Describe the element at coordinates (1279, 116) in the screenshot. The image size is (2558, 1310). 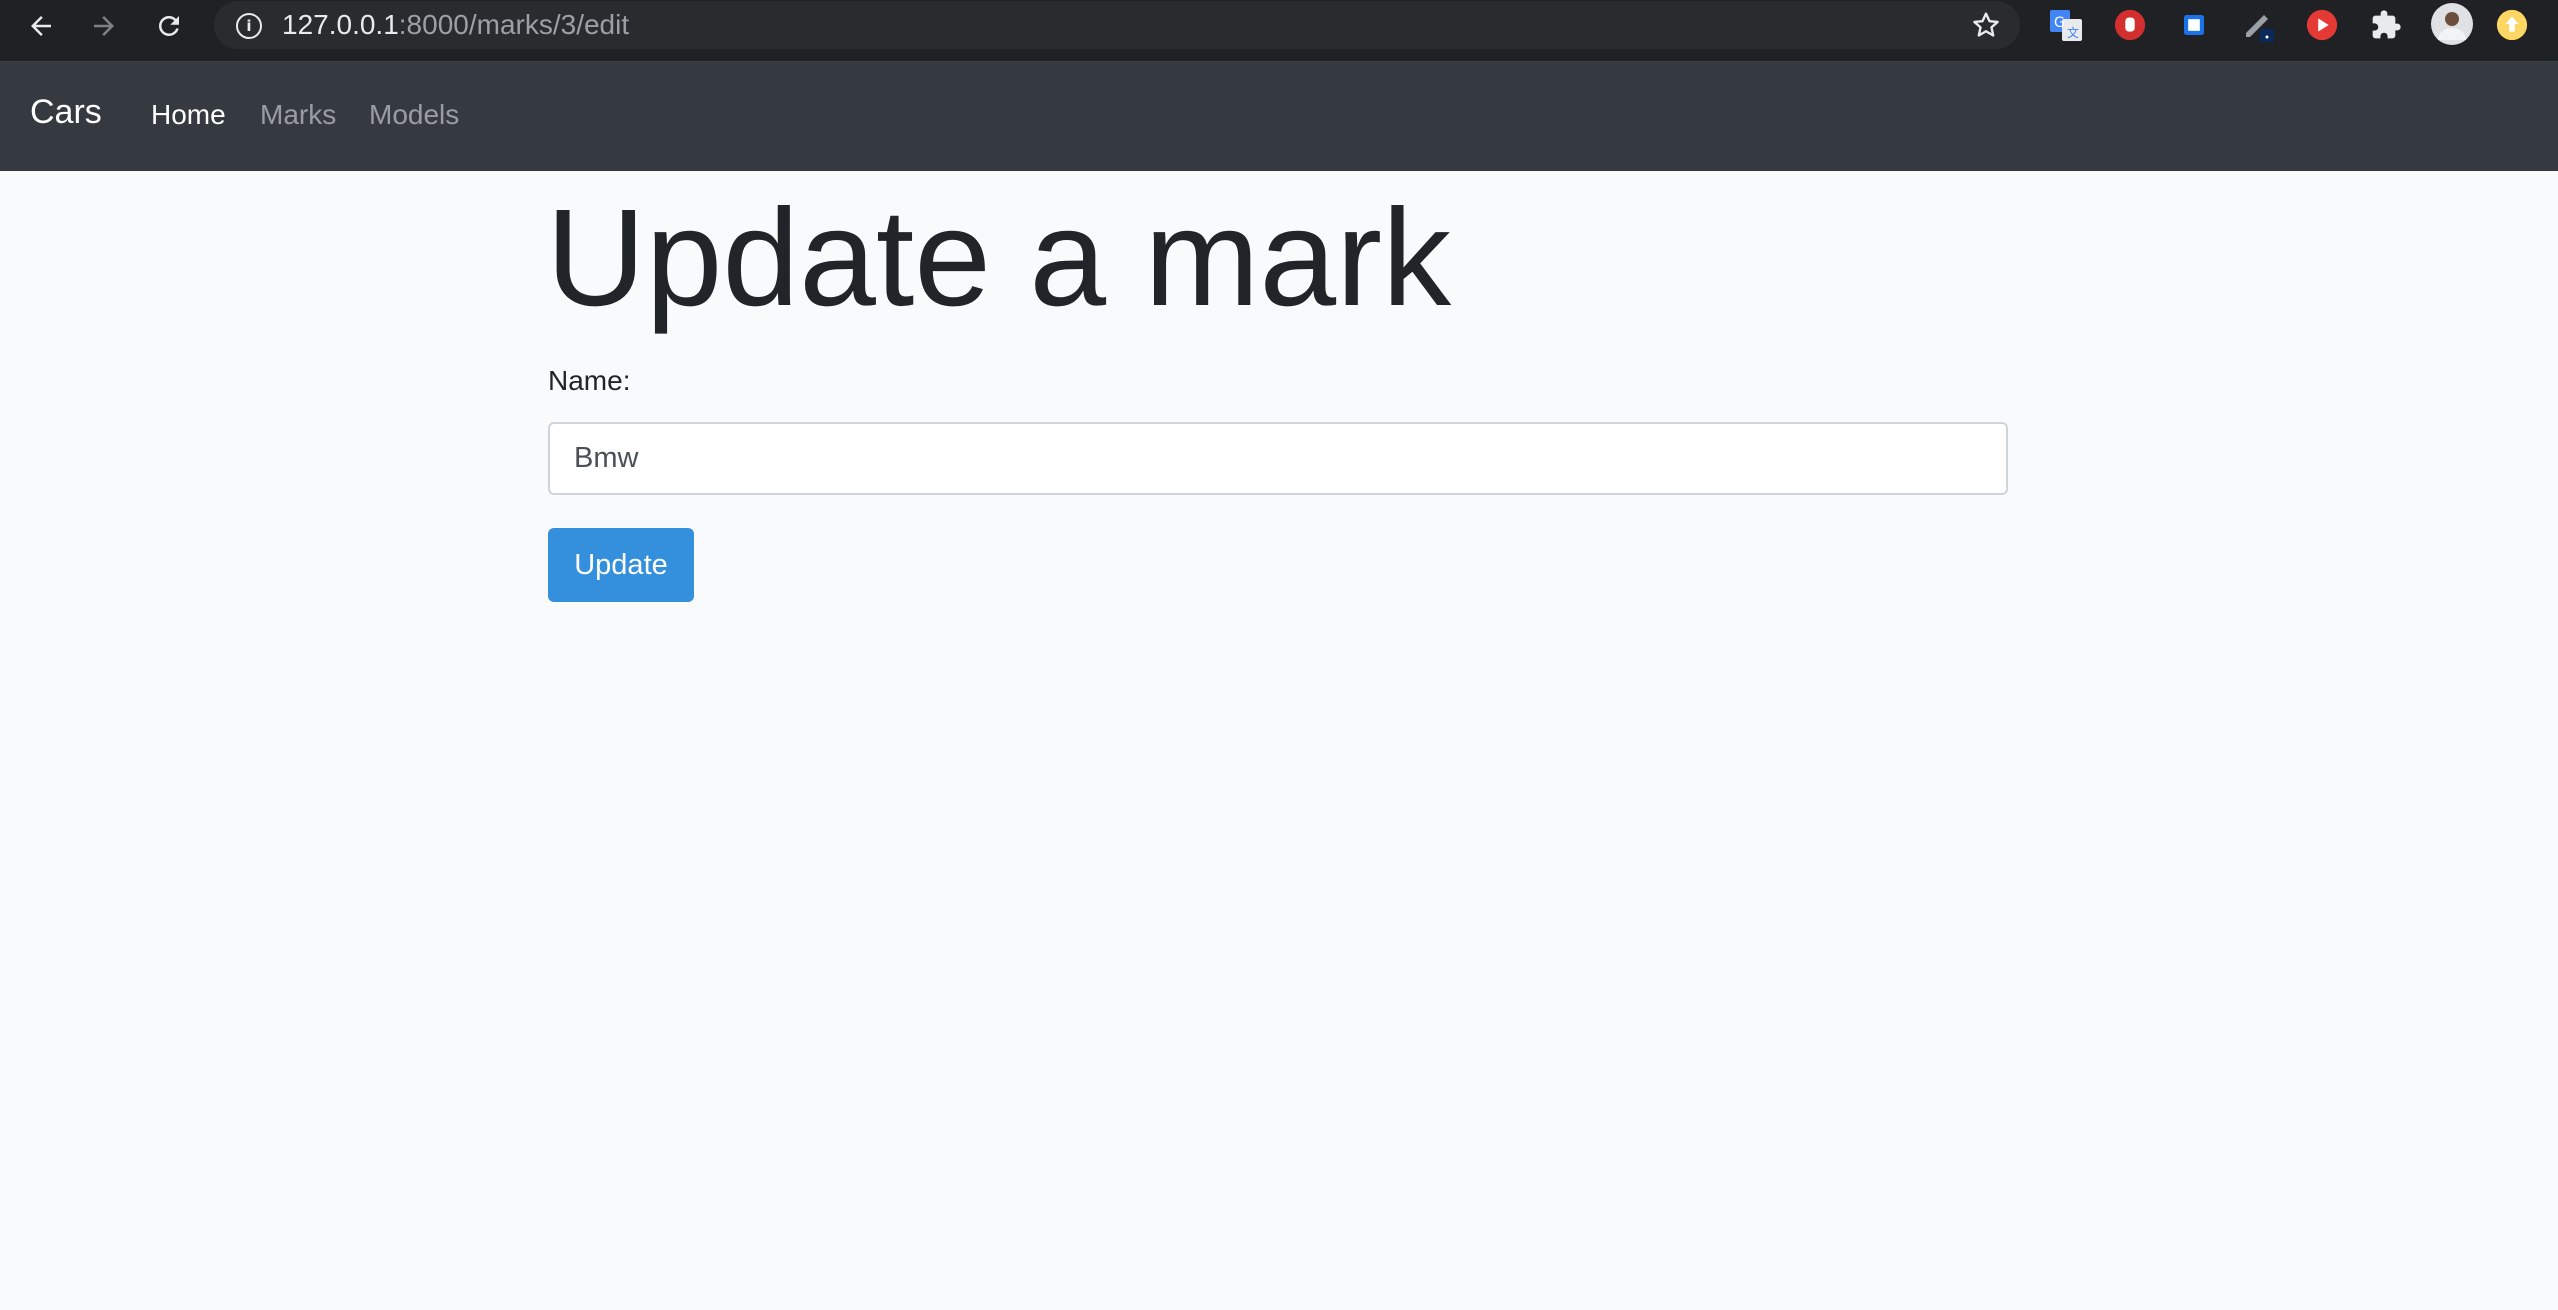
I see `app-navbar: Cars Home Marks Models` at that location.